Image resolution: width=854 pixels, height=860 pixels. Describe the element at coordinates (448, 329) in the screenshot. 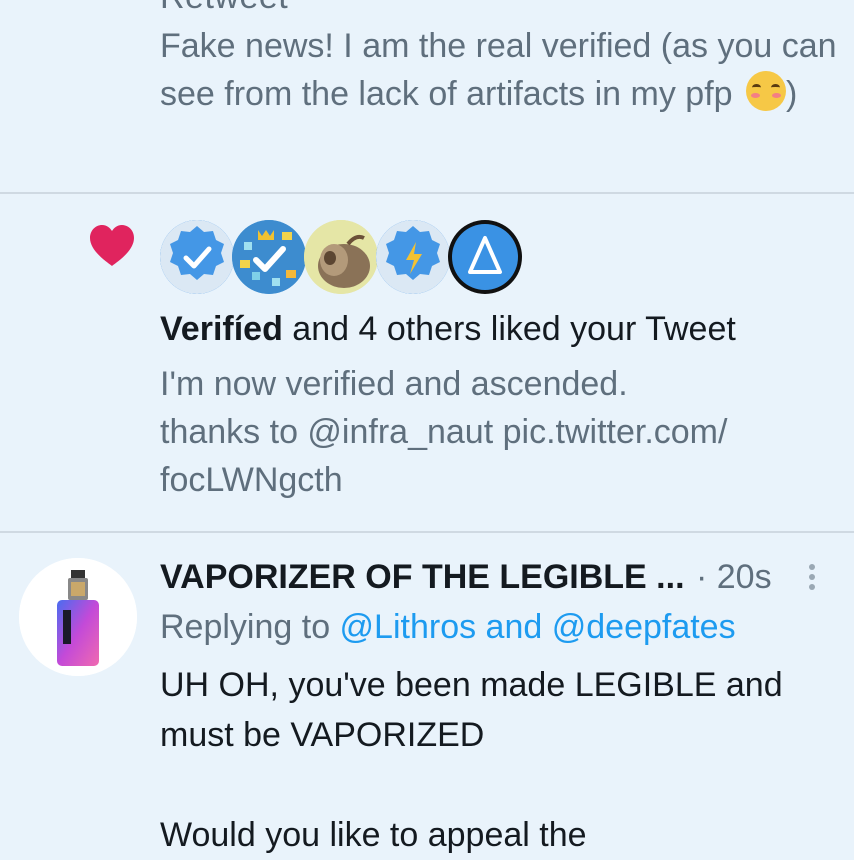

I see `liked-summary: Verifíed and 4 others liked your Tweet` at that location.